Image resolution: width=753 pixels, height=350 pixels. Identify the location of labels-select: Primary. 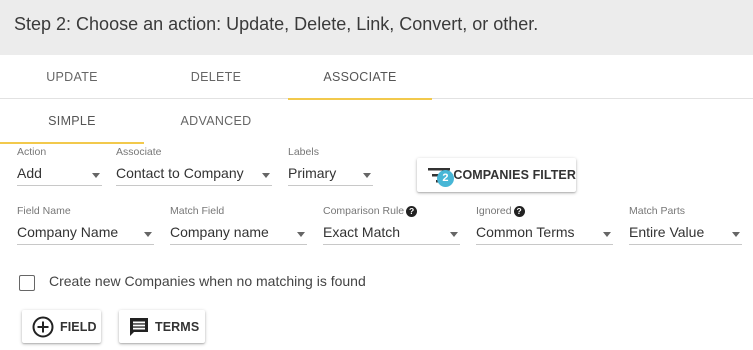
(330, 174).